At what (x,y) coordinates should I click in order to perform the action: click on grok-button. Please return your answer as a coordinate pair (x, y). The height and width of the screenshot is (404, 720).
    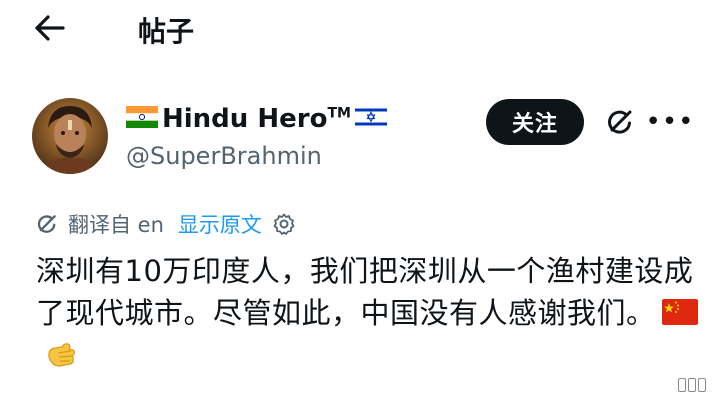
    Looking at the image, I should click on (620, 122).